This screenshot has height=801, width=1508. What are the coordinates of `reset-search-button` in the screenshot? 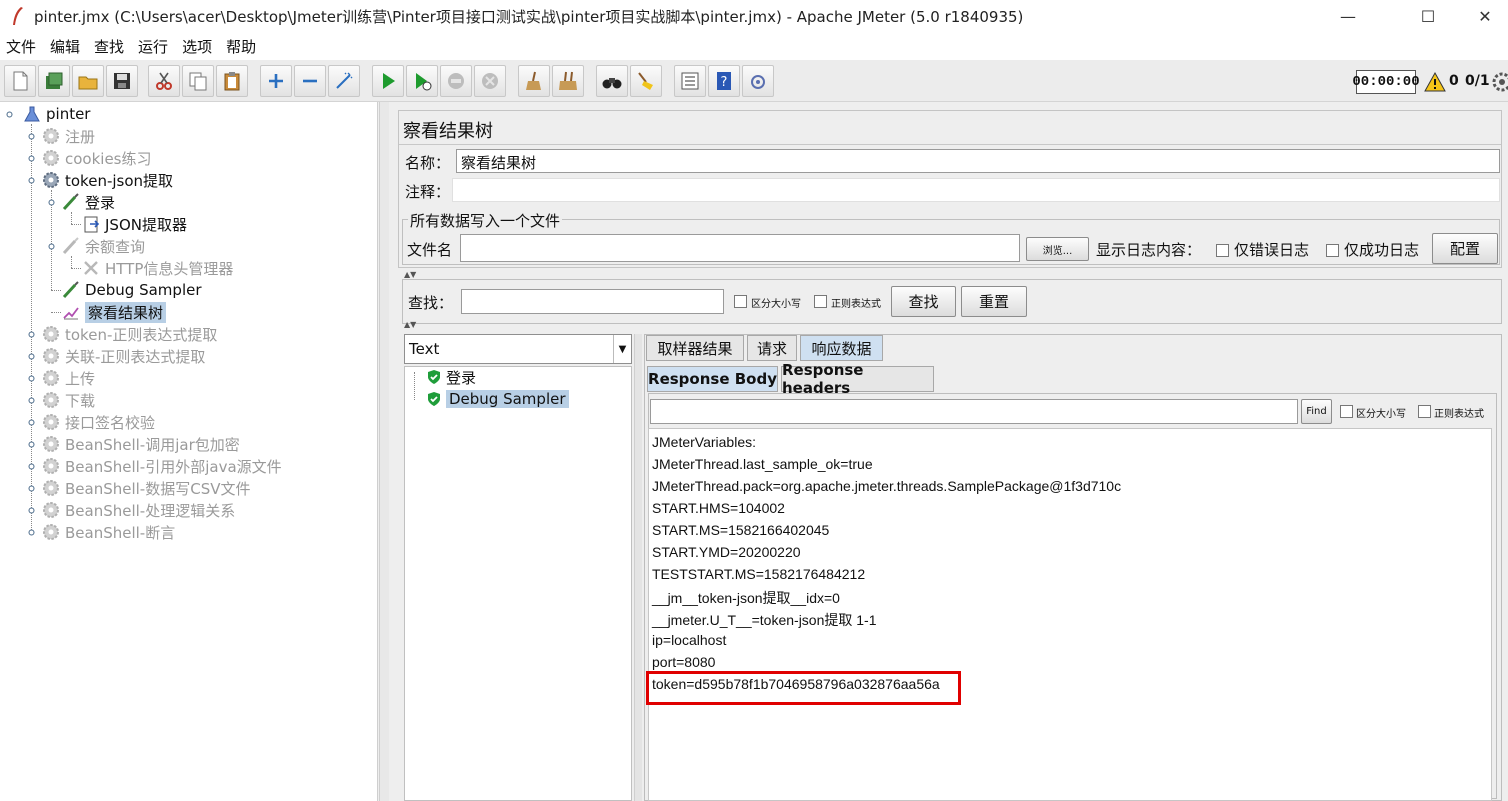 It's located at (646, 81).